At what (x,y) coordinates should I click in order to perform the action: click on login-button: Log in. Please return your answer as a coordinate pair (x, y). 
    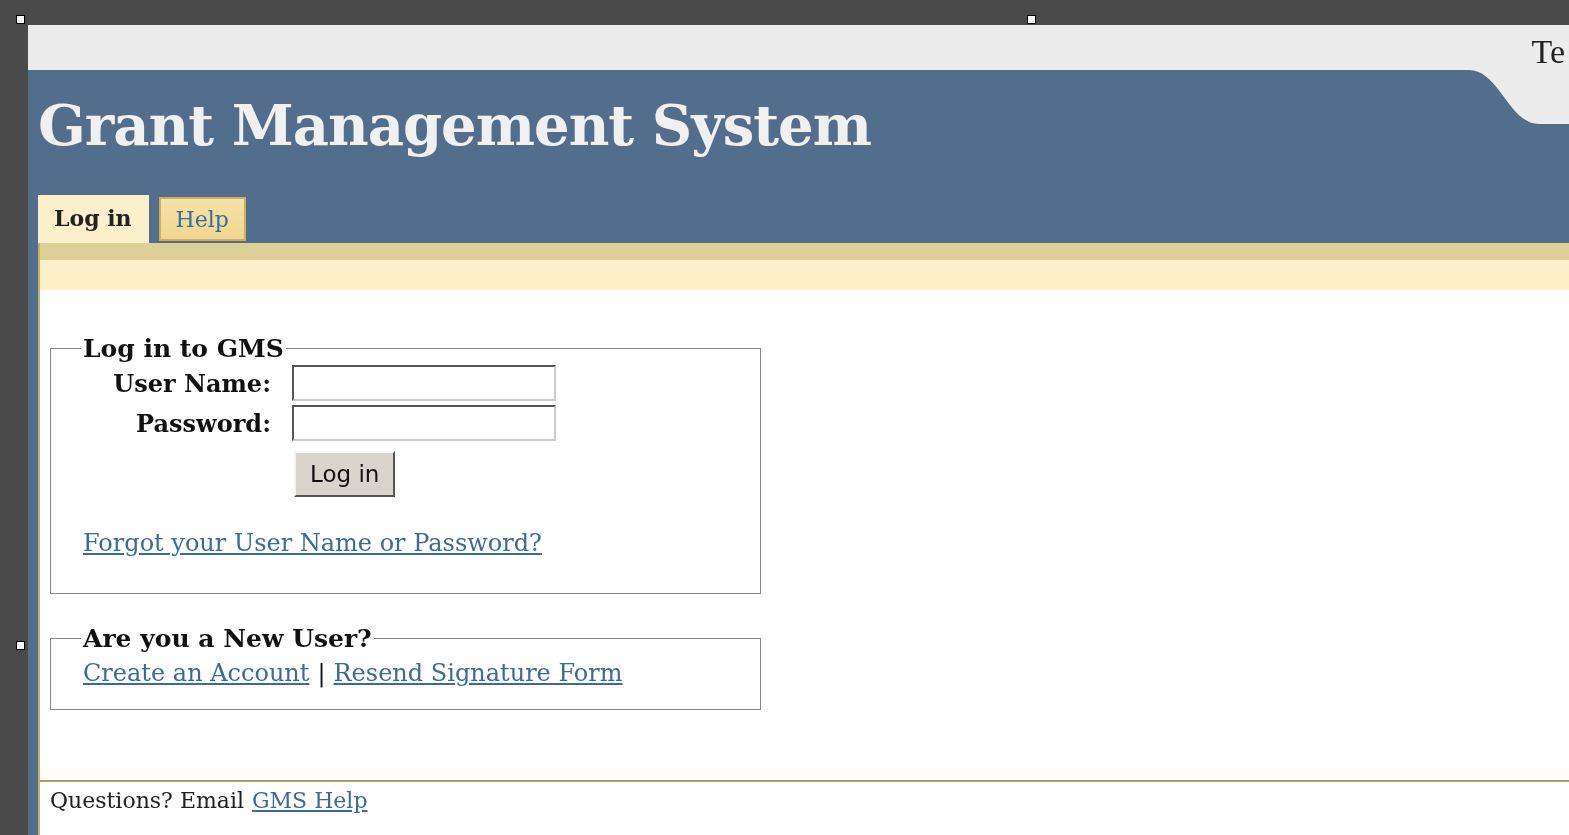
    Looking at the image, I should click on (345, 474).